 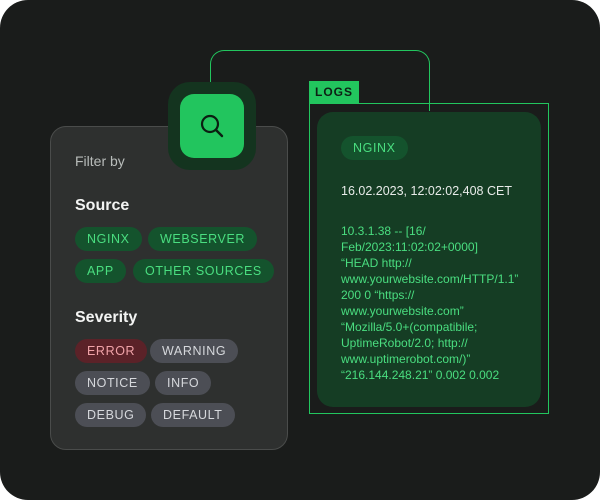 I want to click on log-line: www.uptimerobot.com/)”, so click(x=406, y=359).